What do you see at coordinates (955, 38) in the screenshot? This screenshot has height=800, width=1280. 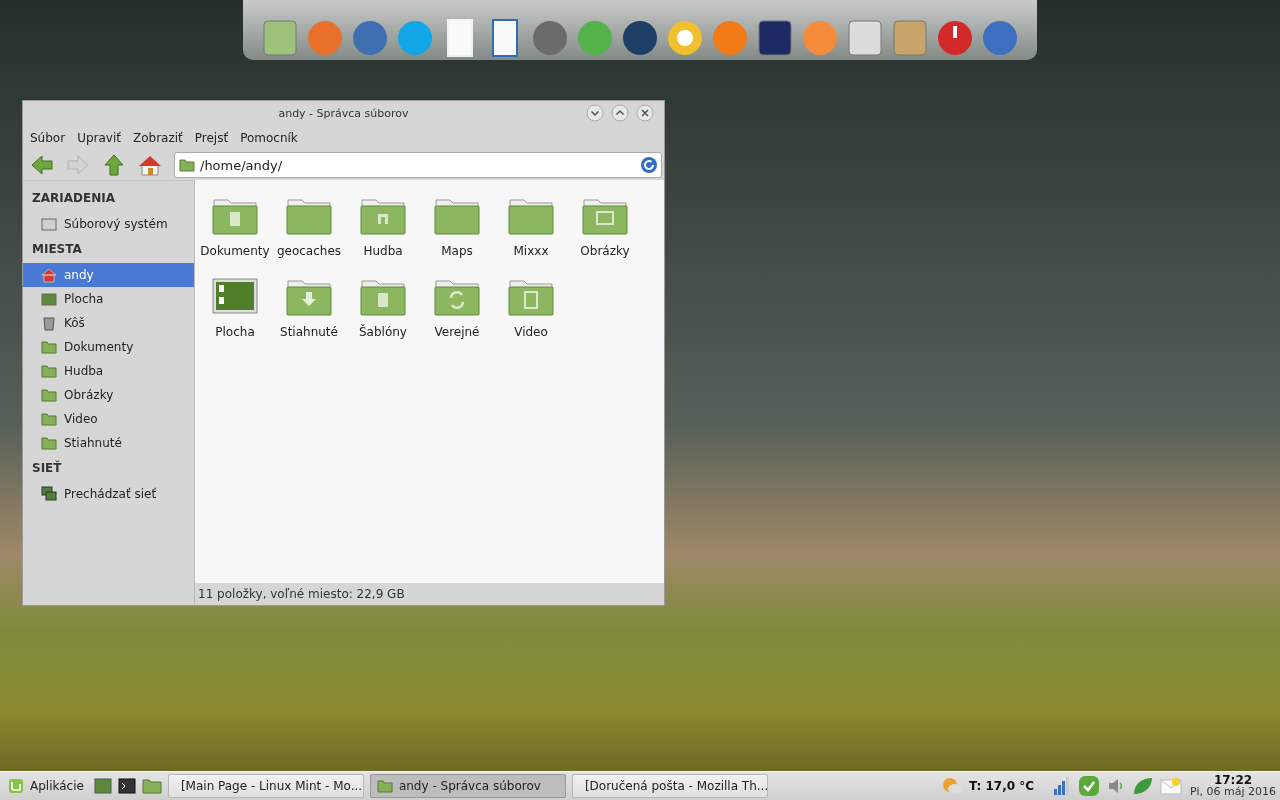 I see `power-app-icon` at bounding box center [955, 38].